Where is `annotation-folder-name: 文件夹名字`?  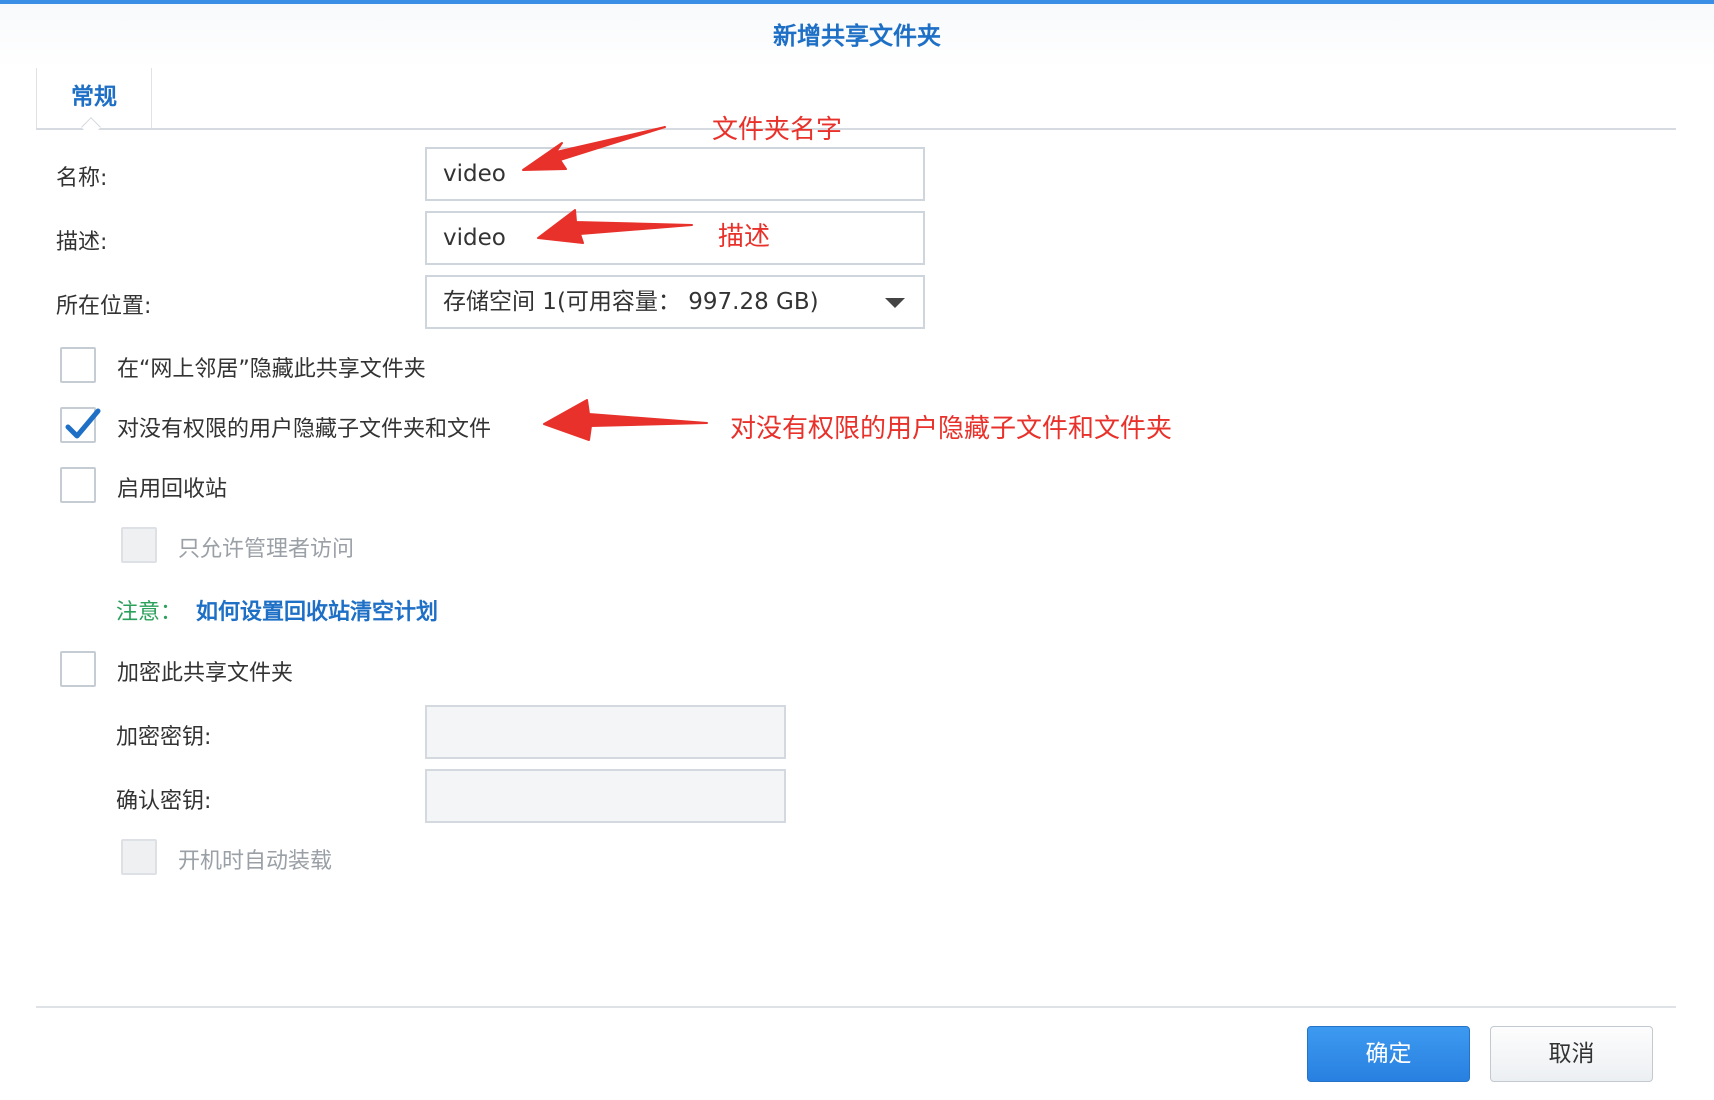 annotation-folder-name: 文件夹名字 is located at coordinates (777, 130).